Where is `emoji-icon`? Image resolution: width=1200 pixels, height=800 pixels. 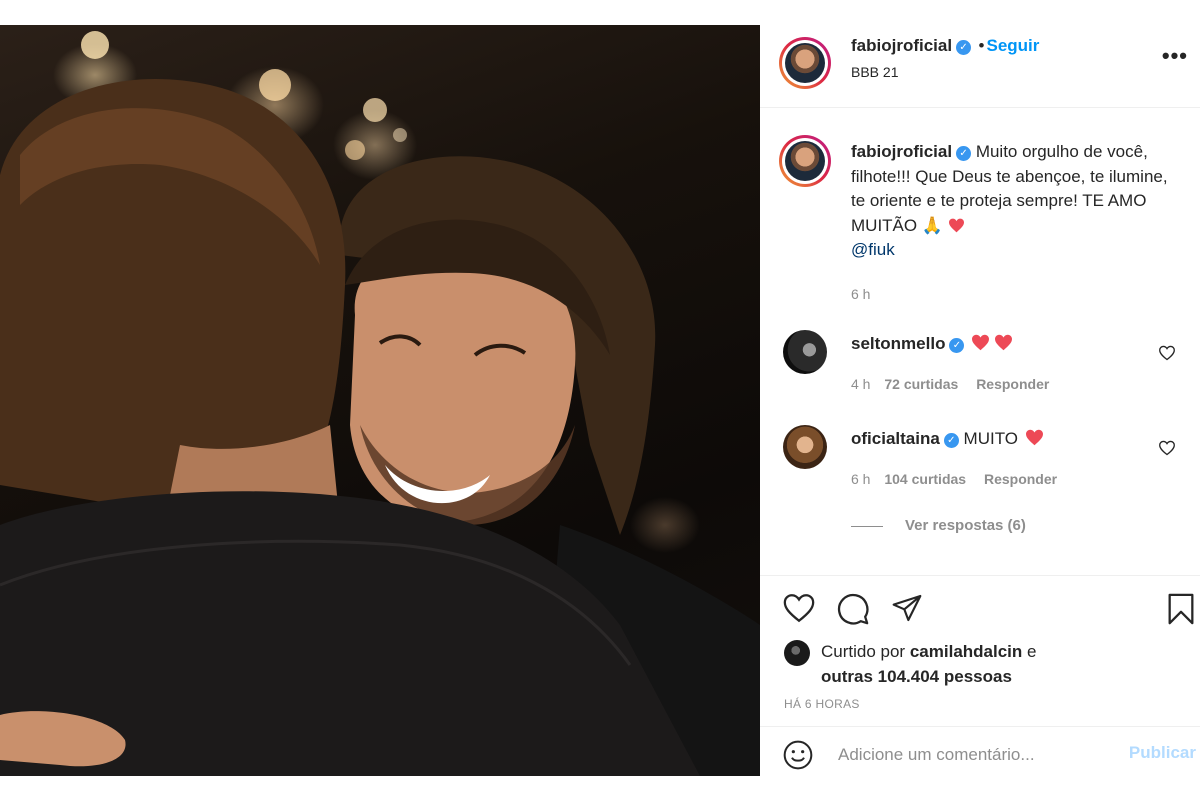
emoji-icon is located at coordinates (798, 755).